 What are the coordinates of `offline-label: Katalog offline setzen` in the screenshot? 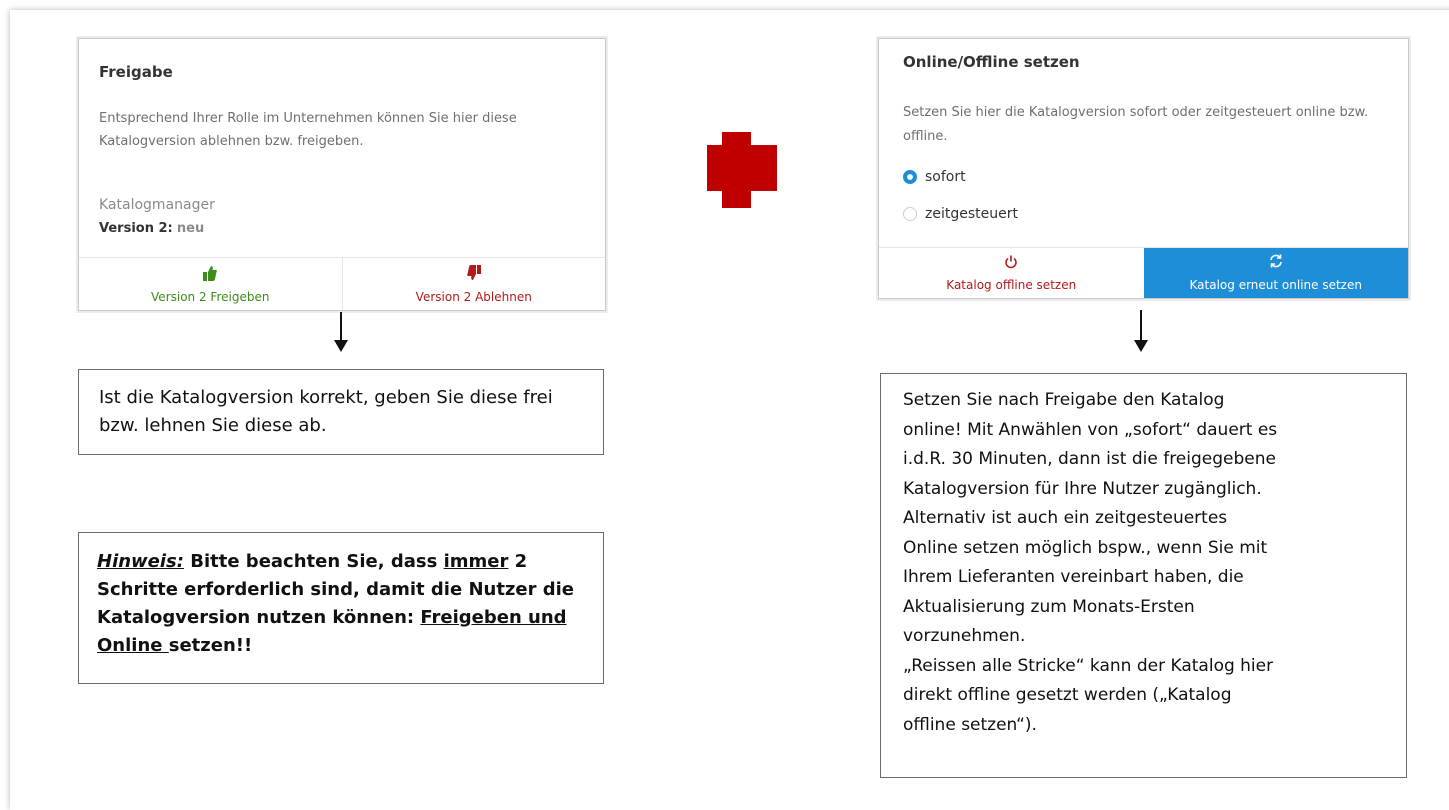 It's located at (1011, 285).